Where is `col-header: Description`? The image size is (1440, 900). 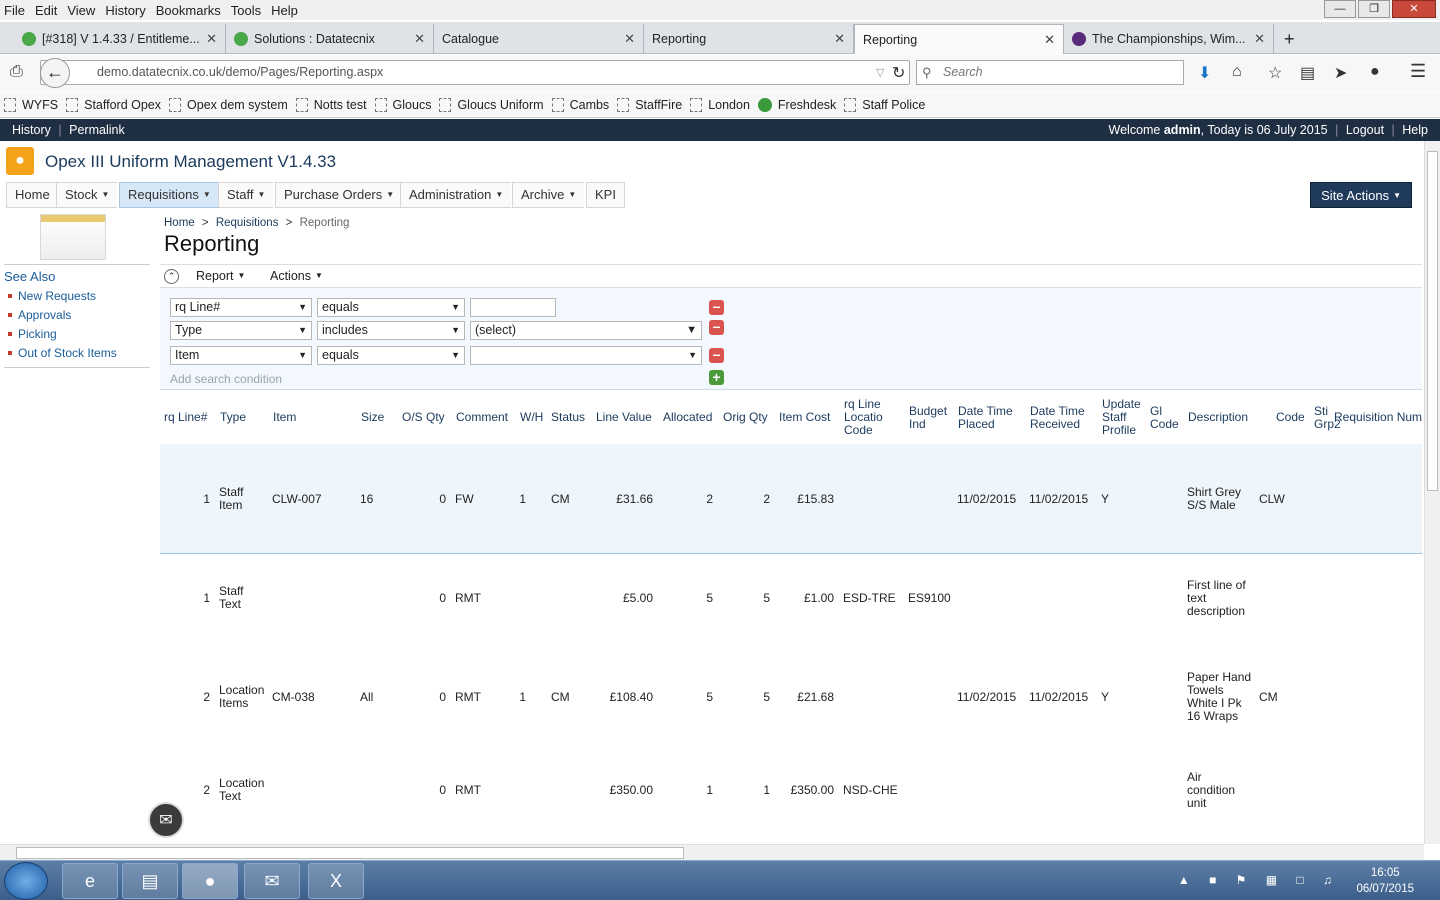 col-header: Description is located at coordinates (1218, 417).